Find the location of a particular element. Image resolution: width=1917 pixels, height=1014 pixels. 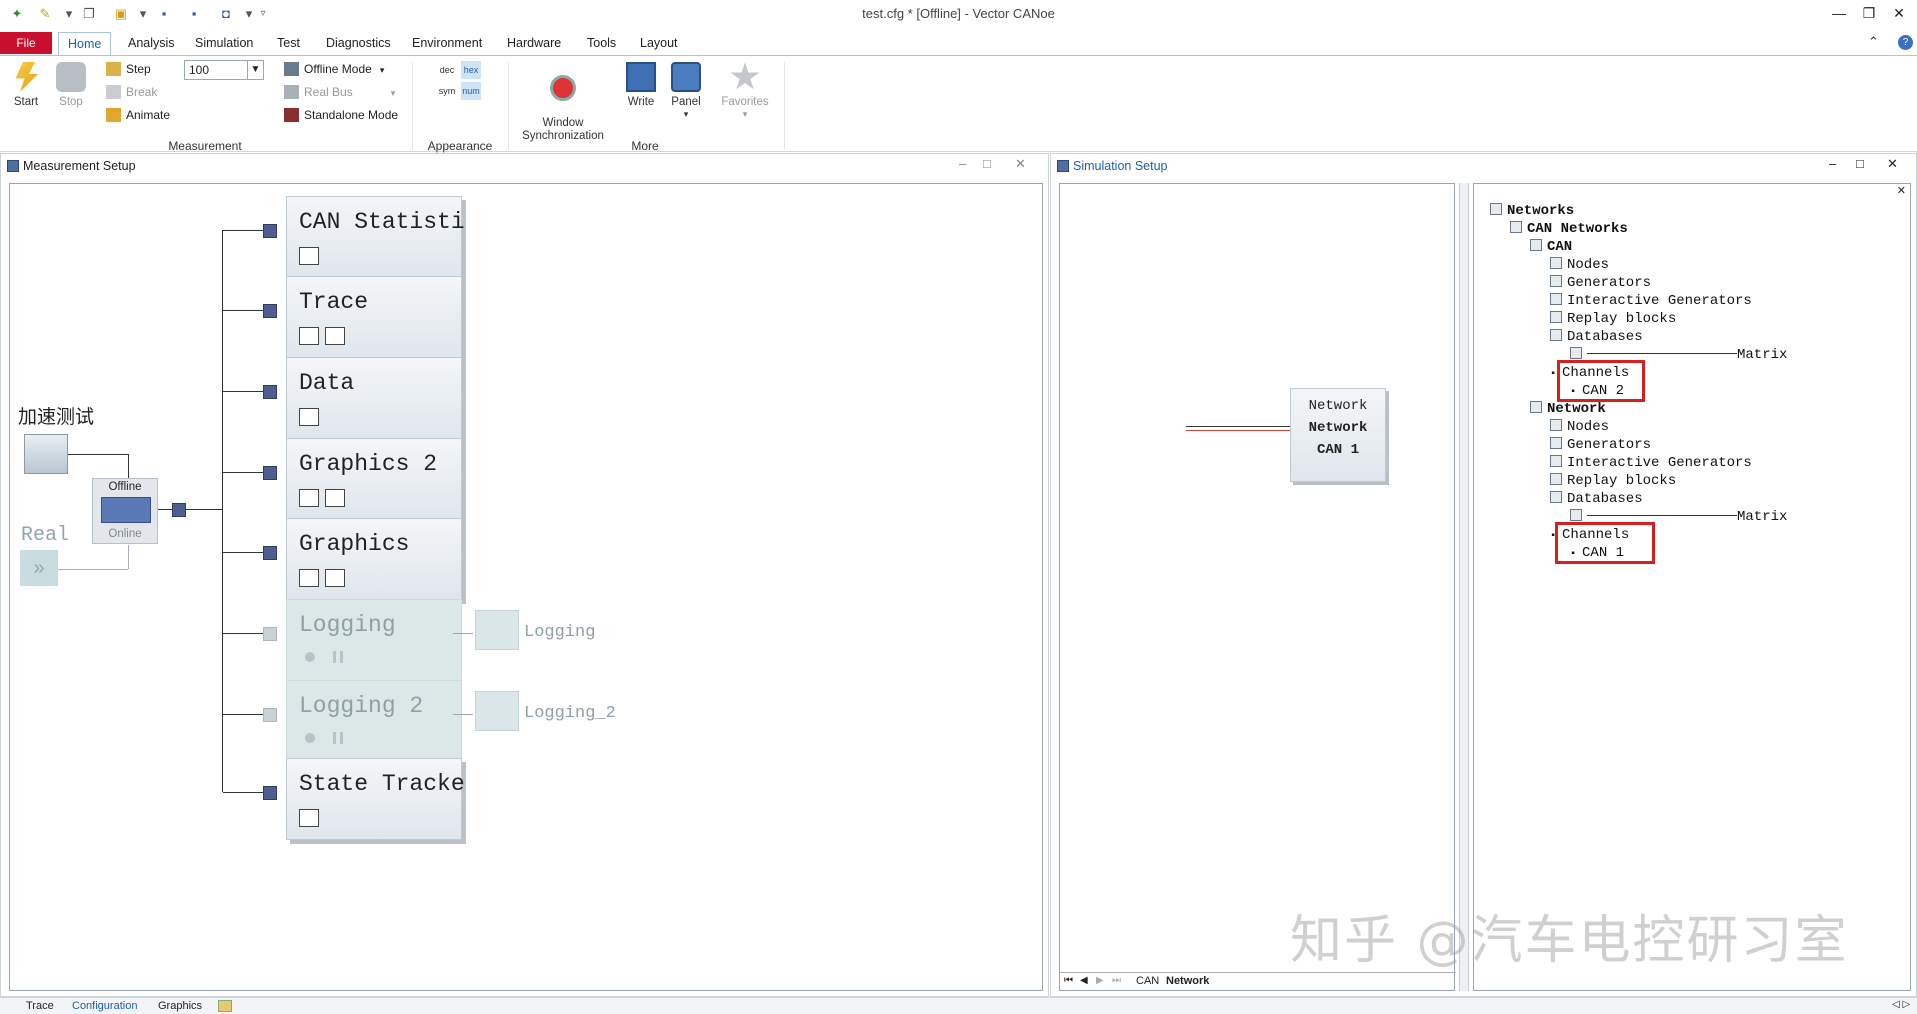

next-tab-icon: ▶ is located at coordinates (1100, 980).